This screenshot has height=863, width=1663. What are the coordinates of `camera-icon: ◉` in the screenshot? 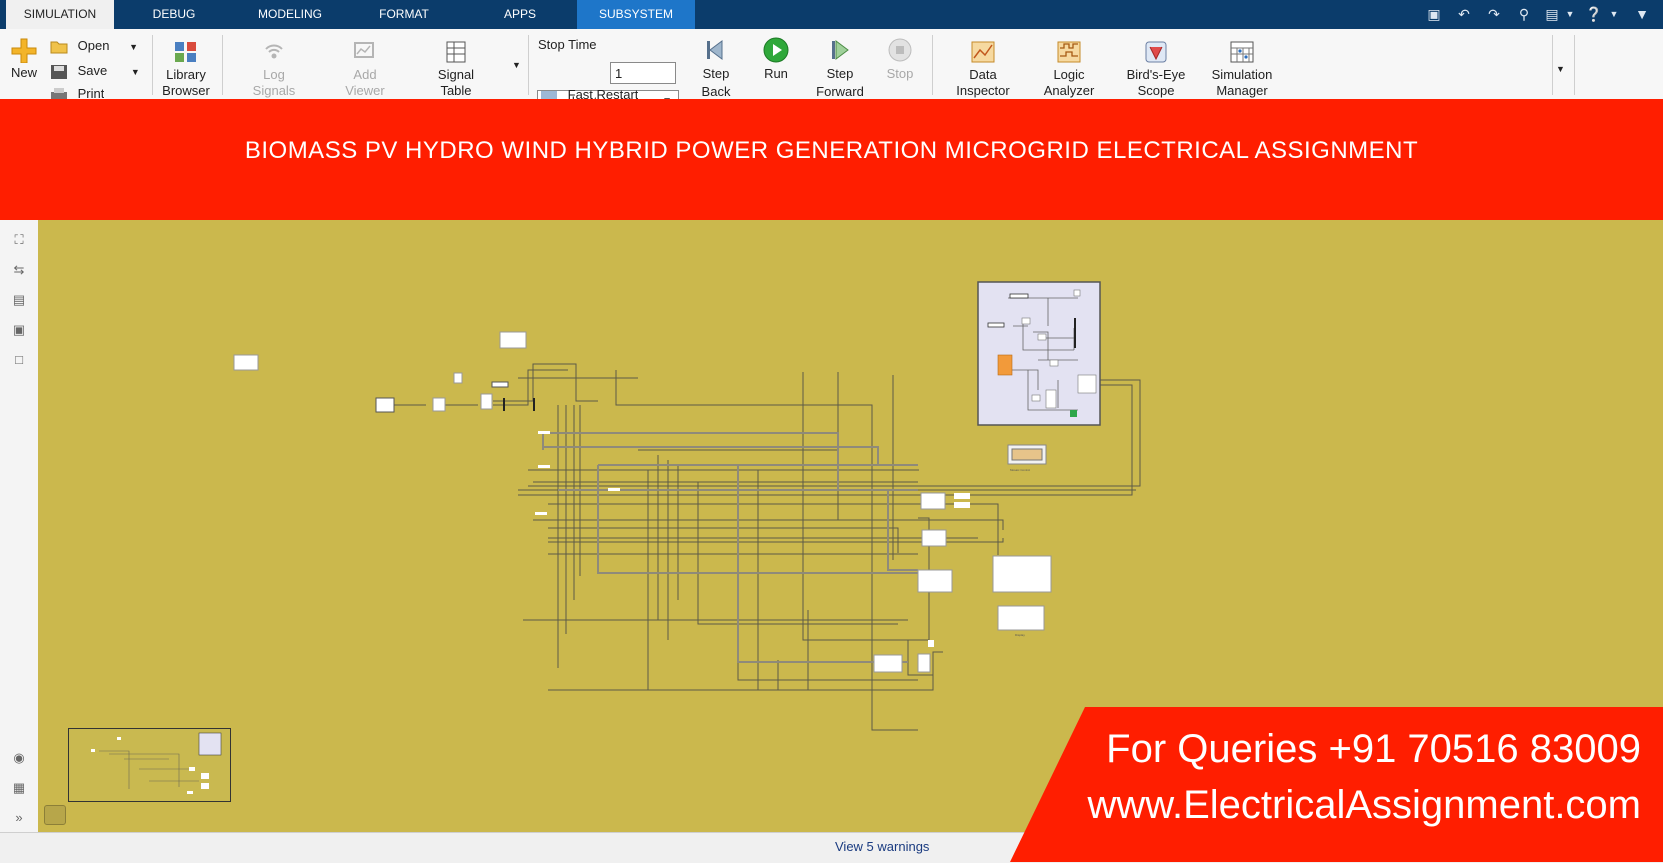 It's located at (19, 758).